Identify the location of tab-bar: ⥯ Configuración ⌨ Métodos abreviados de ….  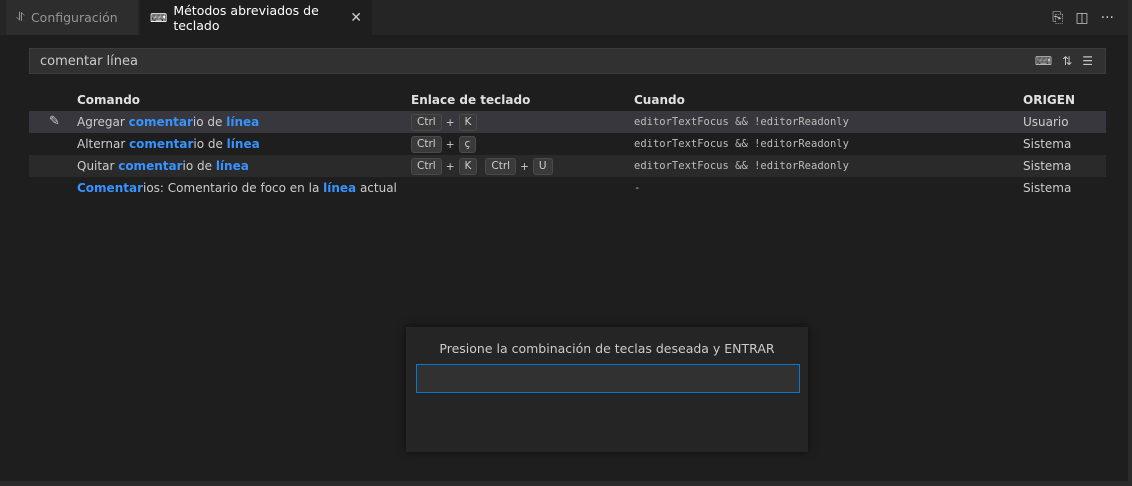
(564, 18).